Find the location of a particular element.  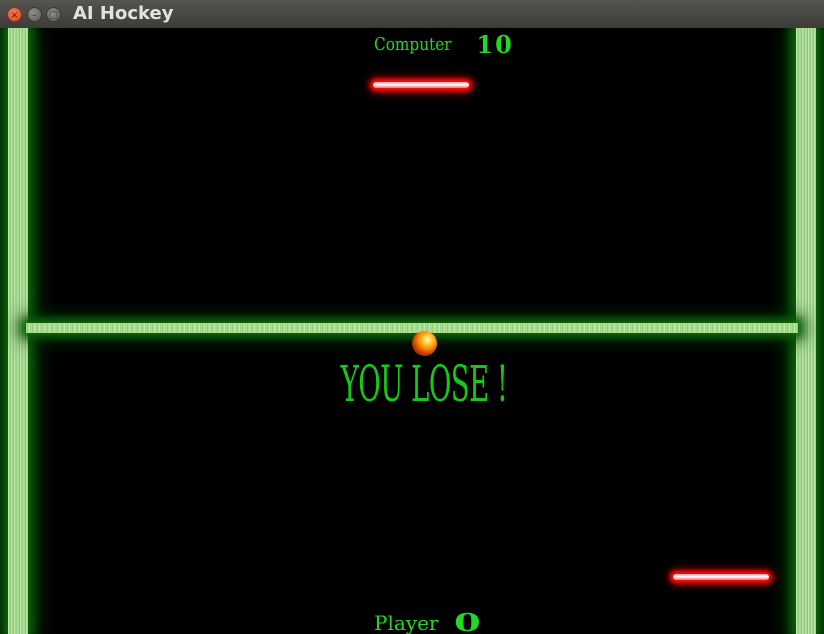

right-wall is located at coordinates (806, 331).